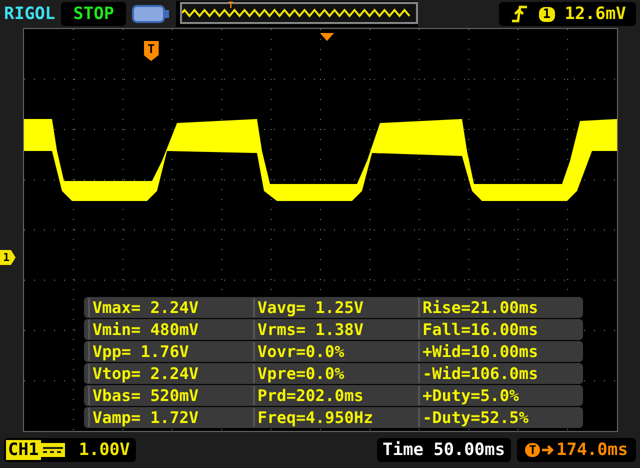  What do you see at coordinates (592, 450) in the screenshot?
I see `trigger-offset-value: 174.0ms` at bounding box center [592, 450].